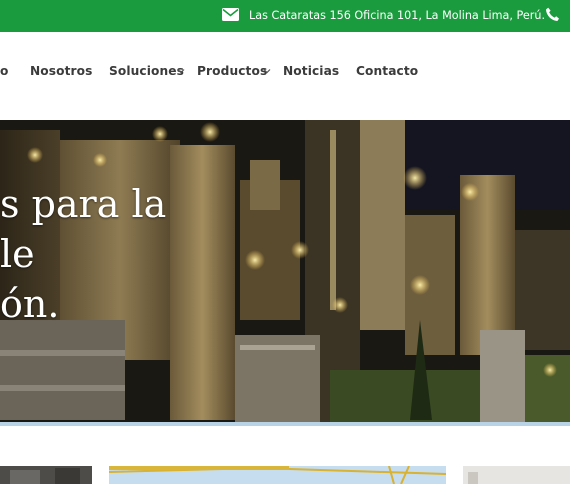 This screenshot has width=570, height=484. I want to click on card-image-2-photo, so click(277, 475).